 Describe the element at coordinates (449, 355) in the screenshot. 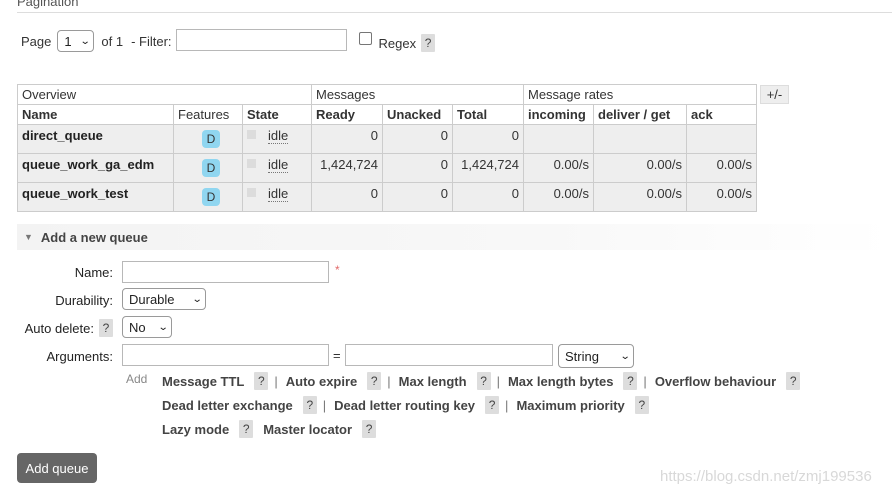

I see `argument-value-input` at that location.